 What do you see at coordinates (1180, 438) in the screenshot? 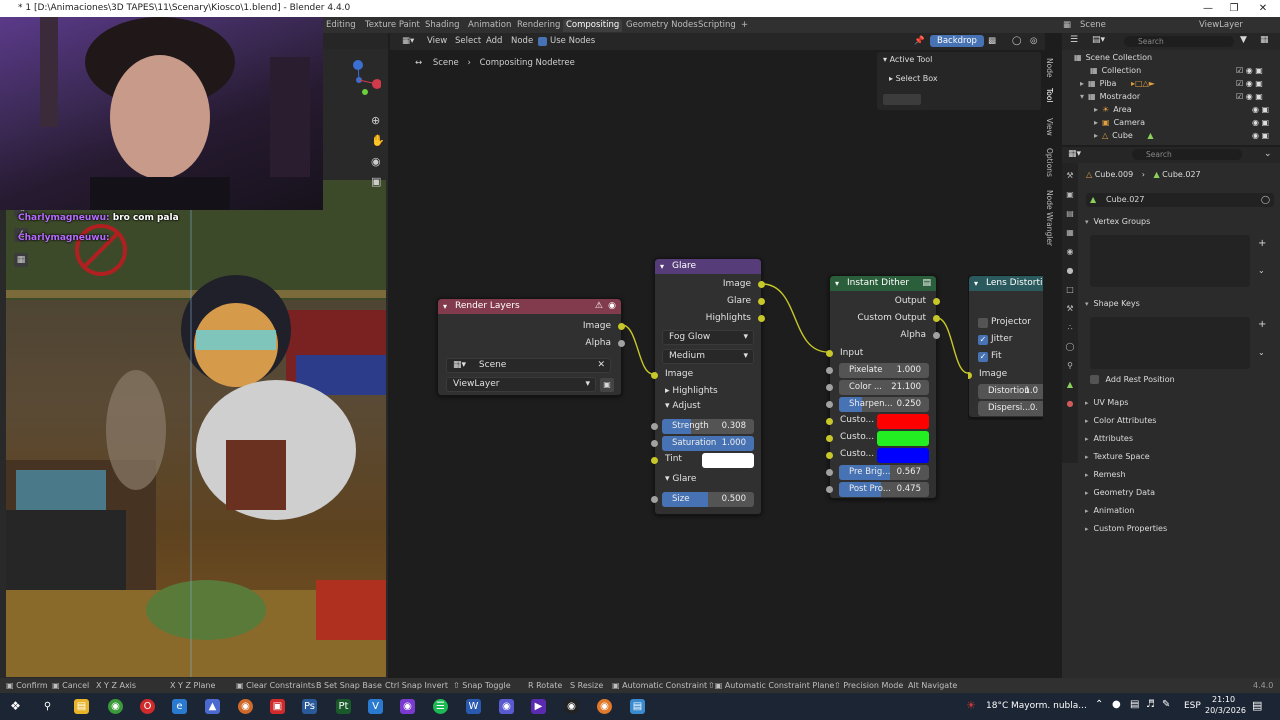
I see `panel-attributes: ▸ Attributes` at bounding box center [1180, 438].